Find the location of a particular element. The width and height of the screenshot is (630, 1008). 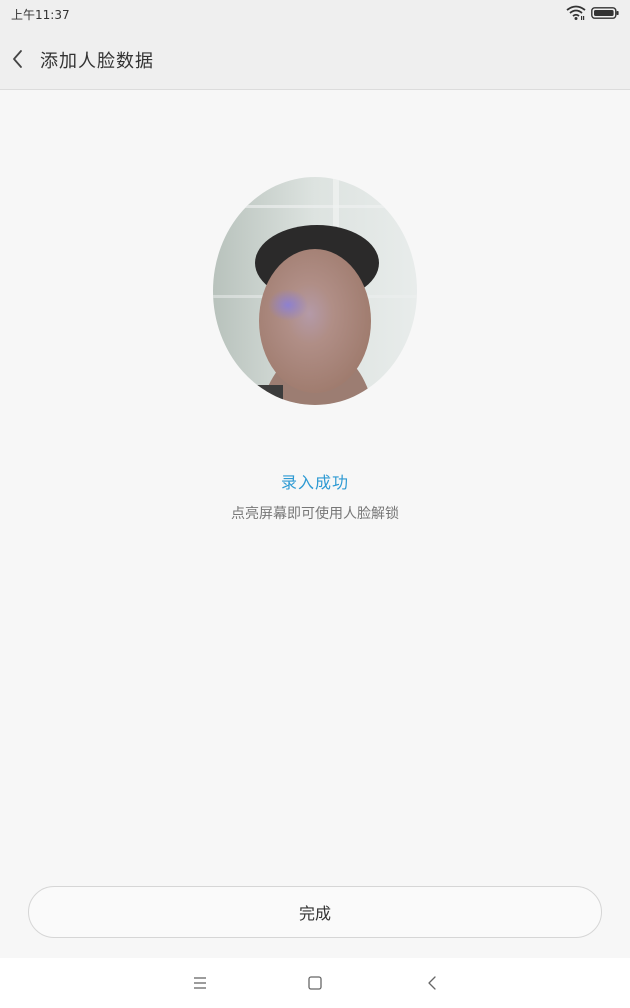

home-icon is located at coordinates (315, 983).